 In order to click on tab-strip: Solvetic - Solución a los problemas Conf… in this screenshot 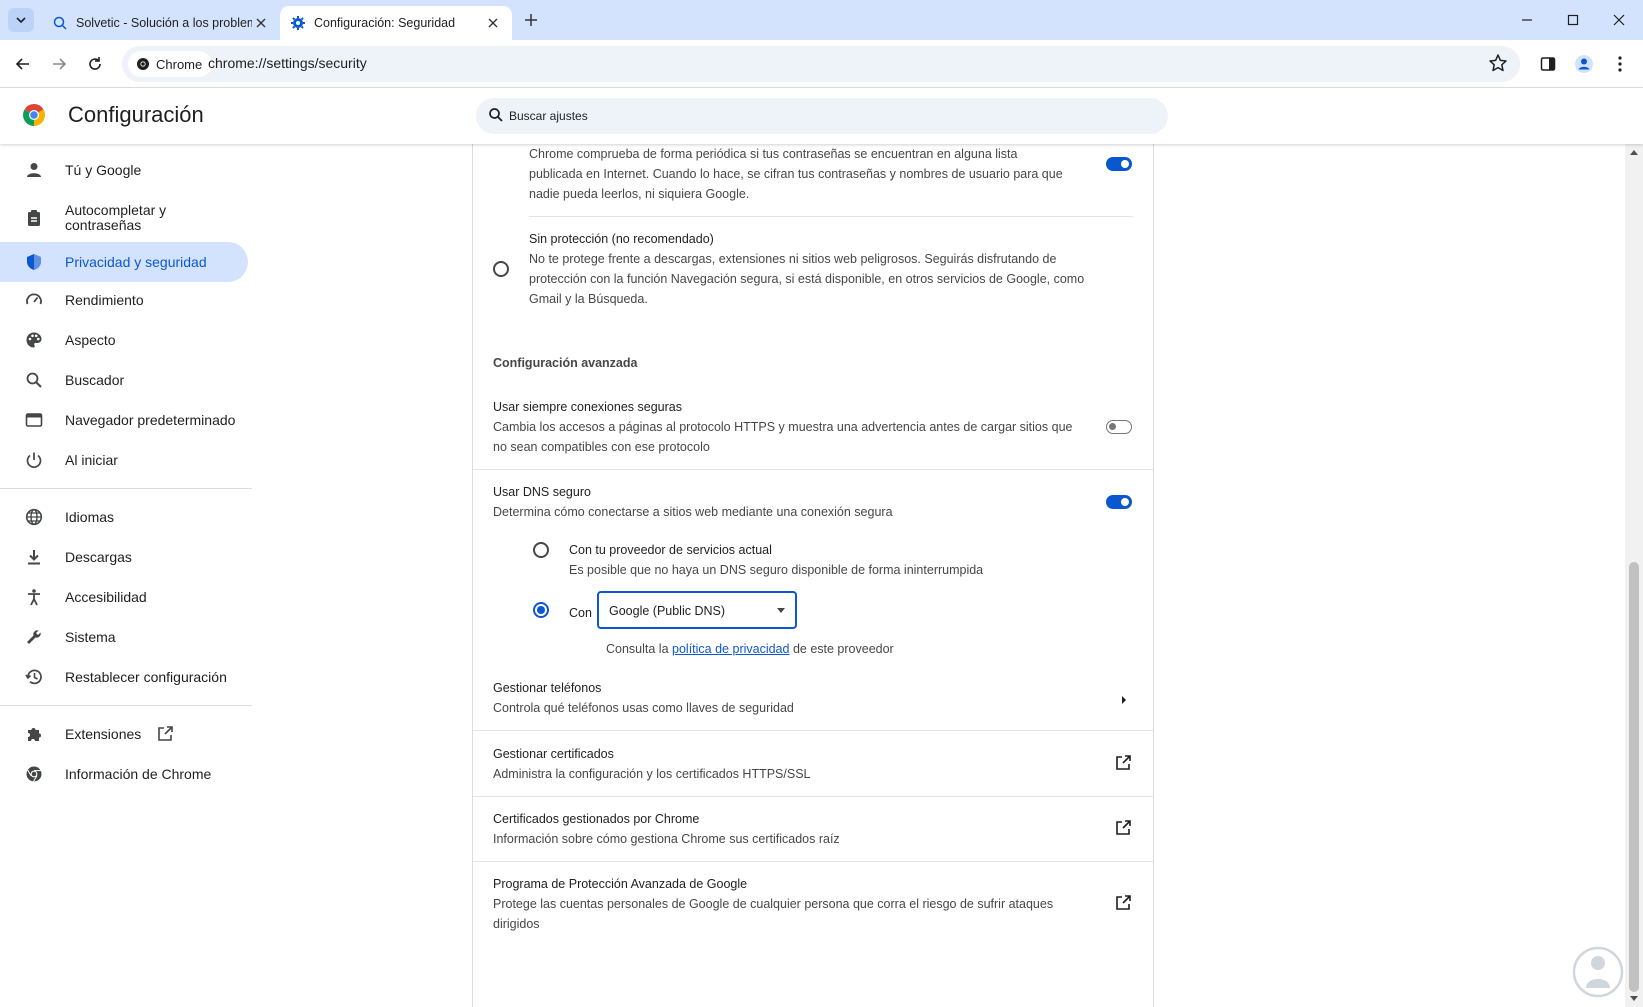, I will do `click(821, 20)`.